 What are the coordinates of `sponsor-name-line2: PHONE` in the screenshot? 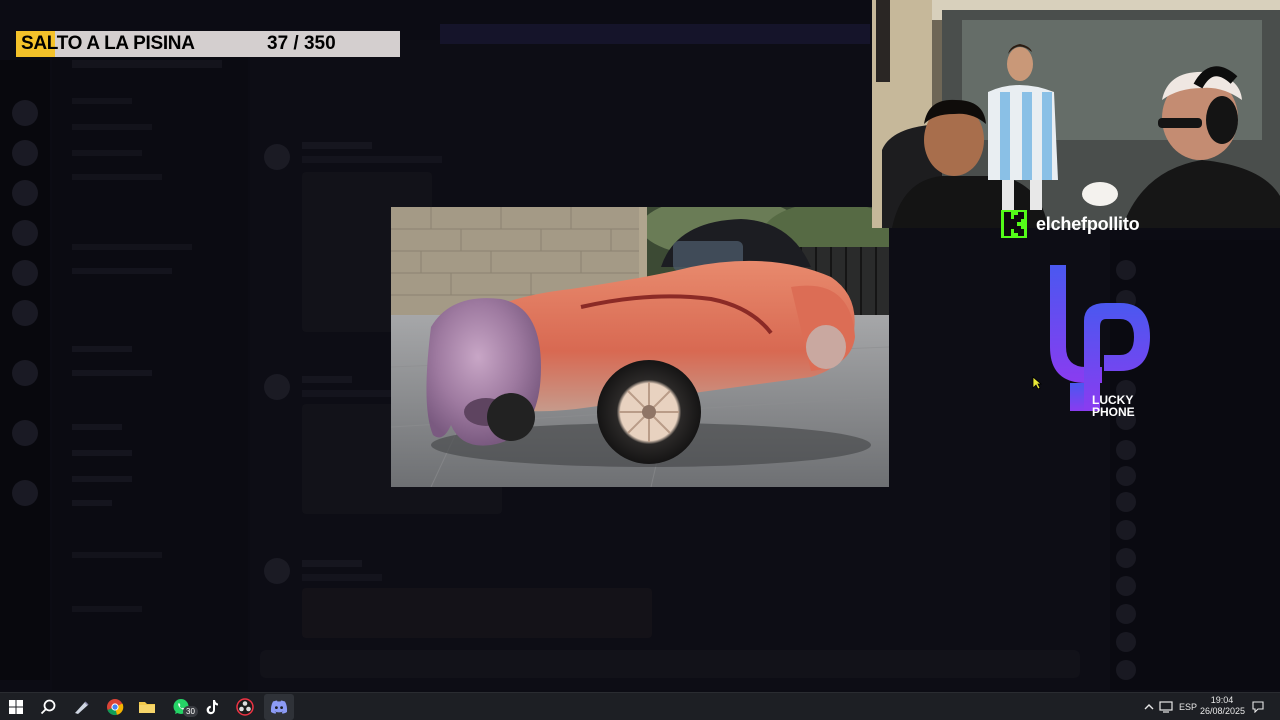 It's located at (1113, 412).